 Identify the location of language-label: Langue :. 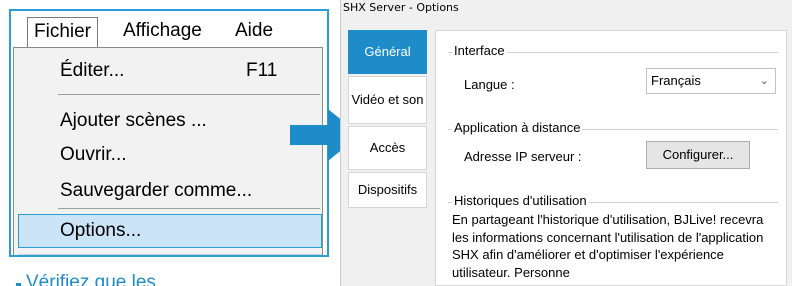
(489, 84).